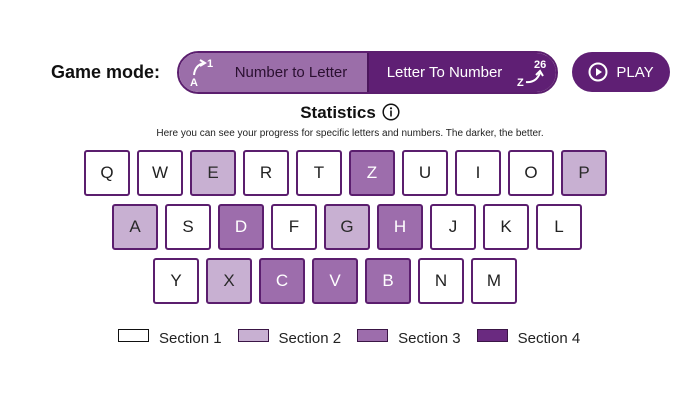 The height and width of the screenshot is (400, 700). I want to click on key-a: A, so click(135, 227).